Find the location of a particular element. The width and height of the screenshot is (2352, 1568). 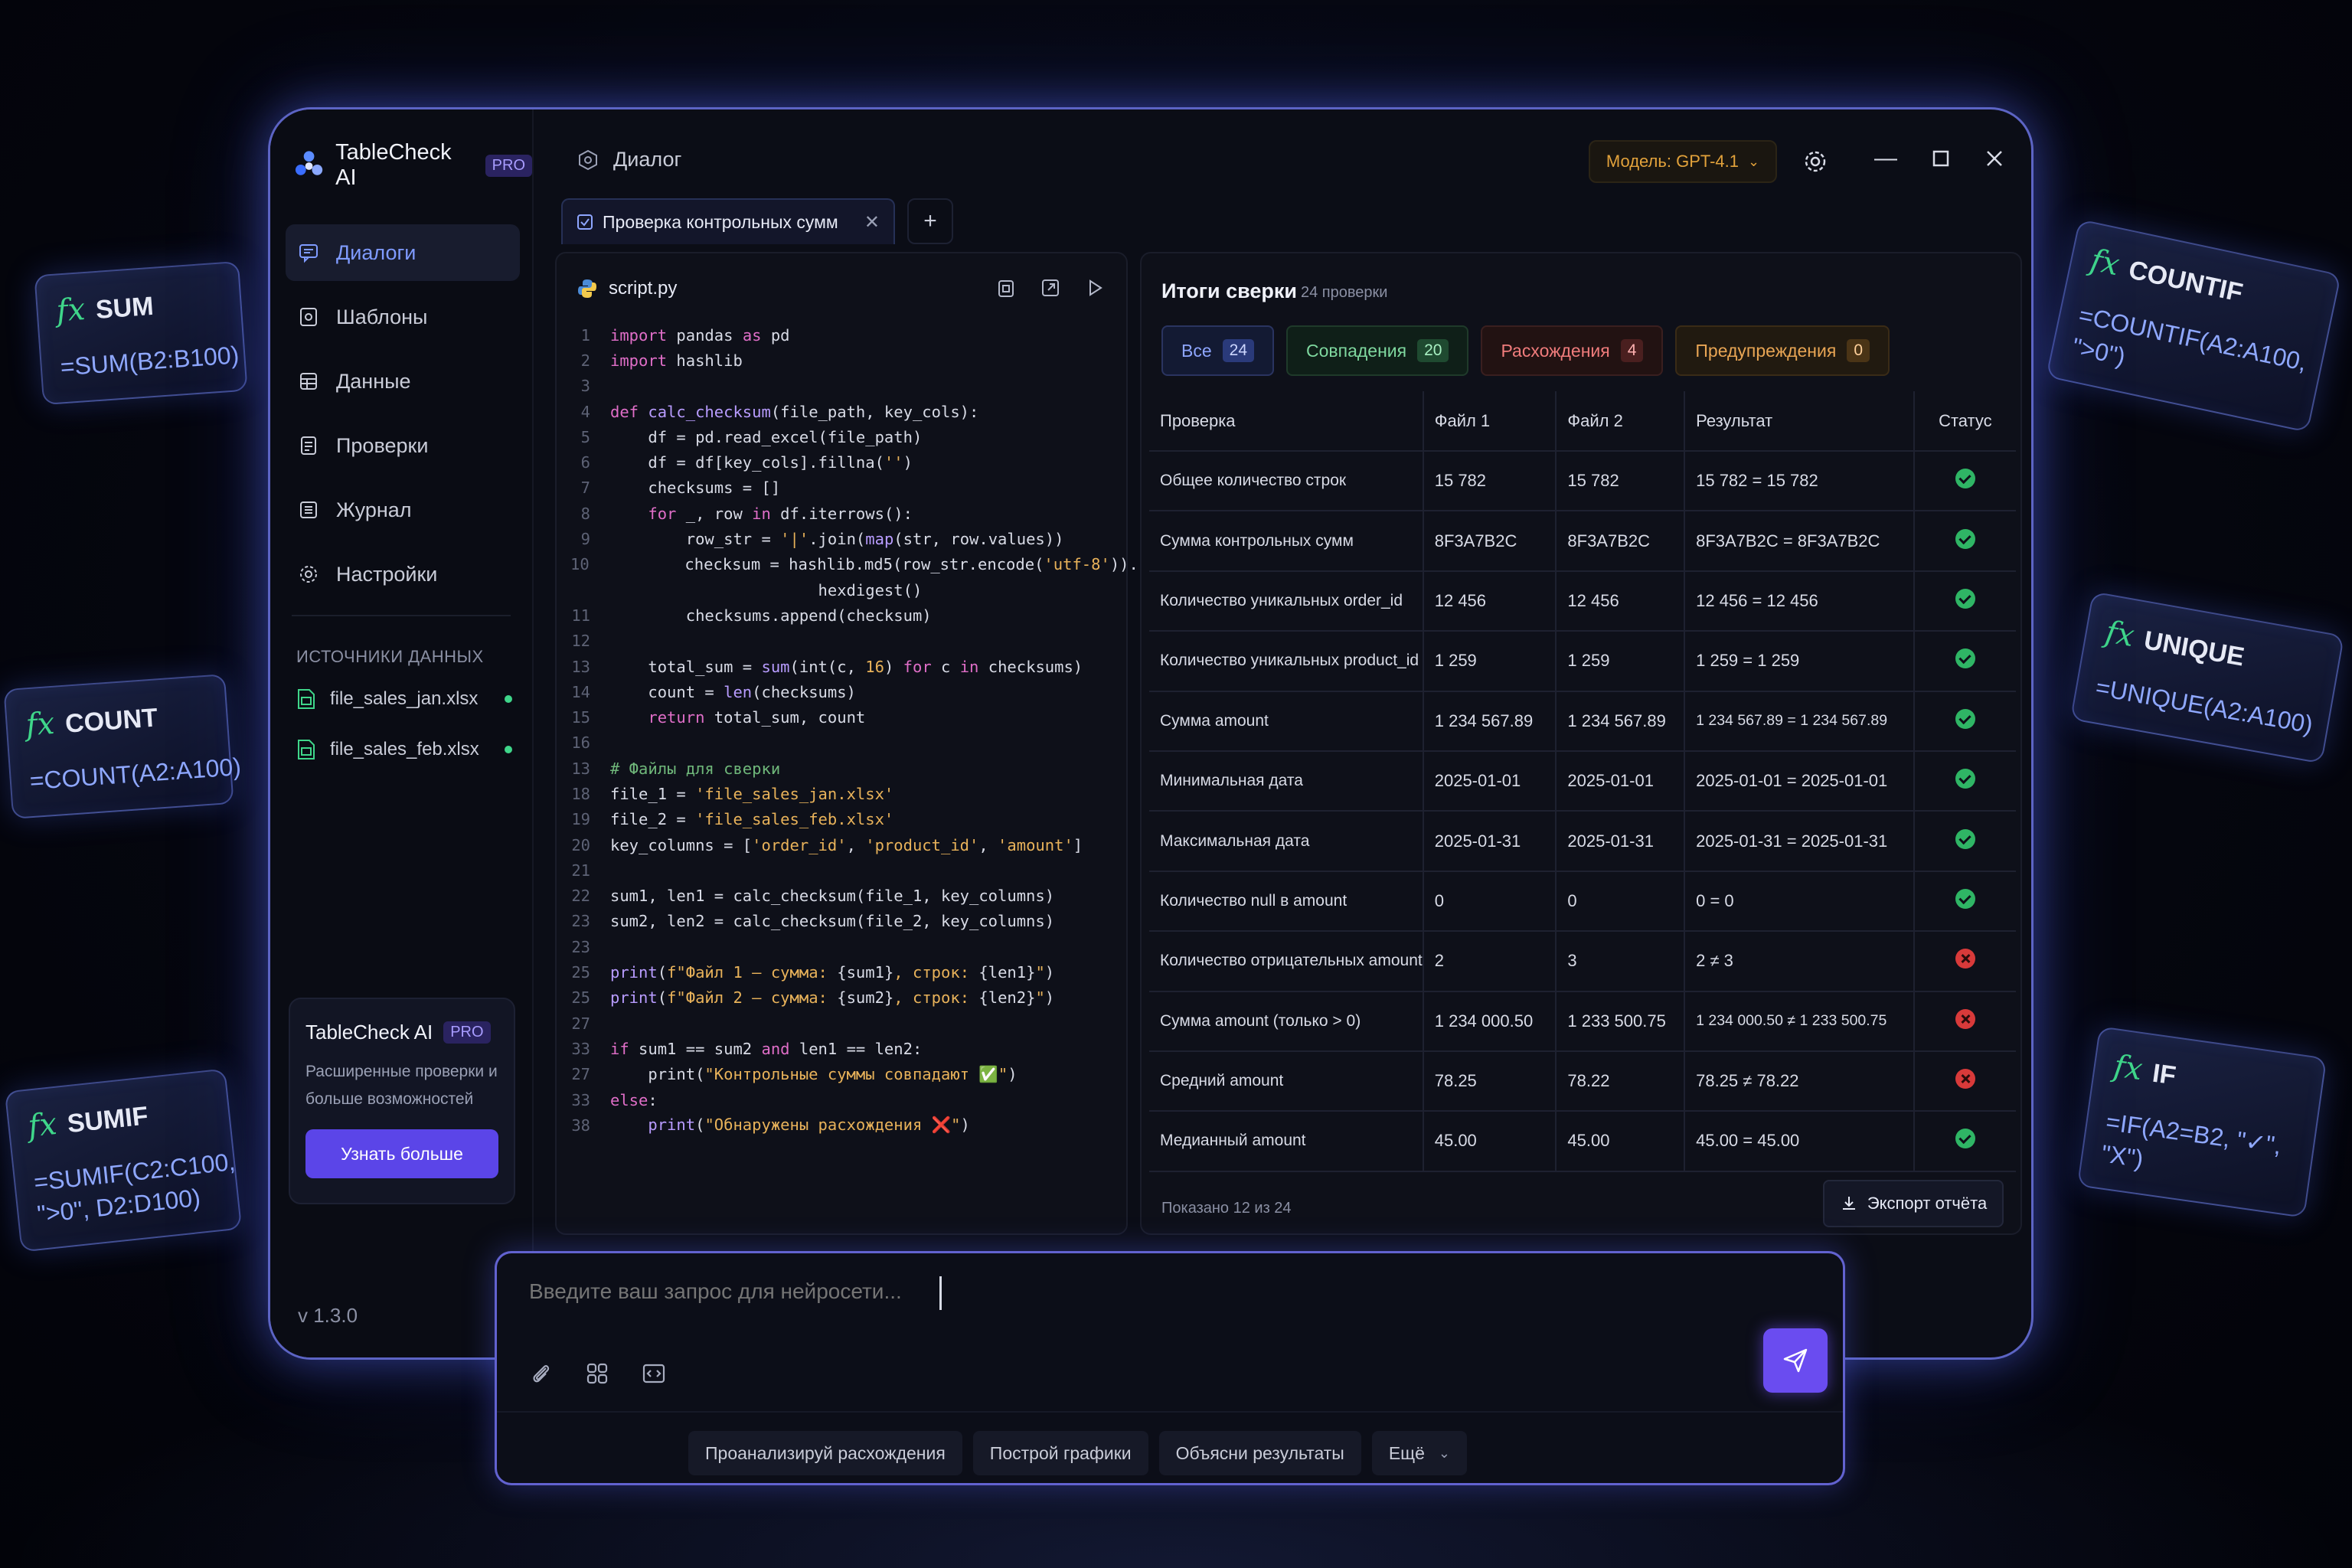

sidebar-item-journal: Журнал is located at coordinates (403, 510).